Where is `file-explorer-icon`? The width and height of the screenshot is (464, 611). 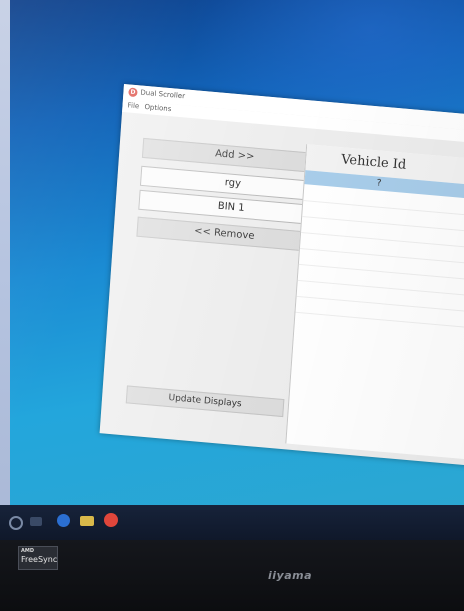 file-explorer-icon is located at coordinates (87, 521).